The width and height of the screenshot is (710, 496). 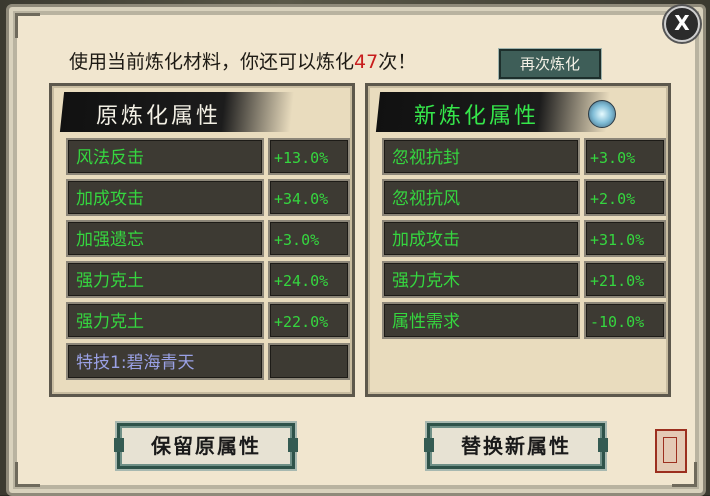 I want to click on attribute-row: 风法反击 +13.0%, so click(x=208, y=156).